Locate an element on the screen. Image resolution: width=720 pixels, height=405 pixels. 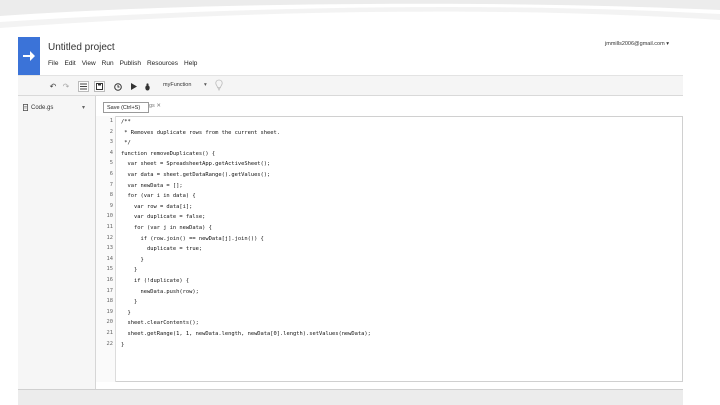
save-button is located at coordinates (99, 86).